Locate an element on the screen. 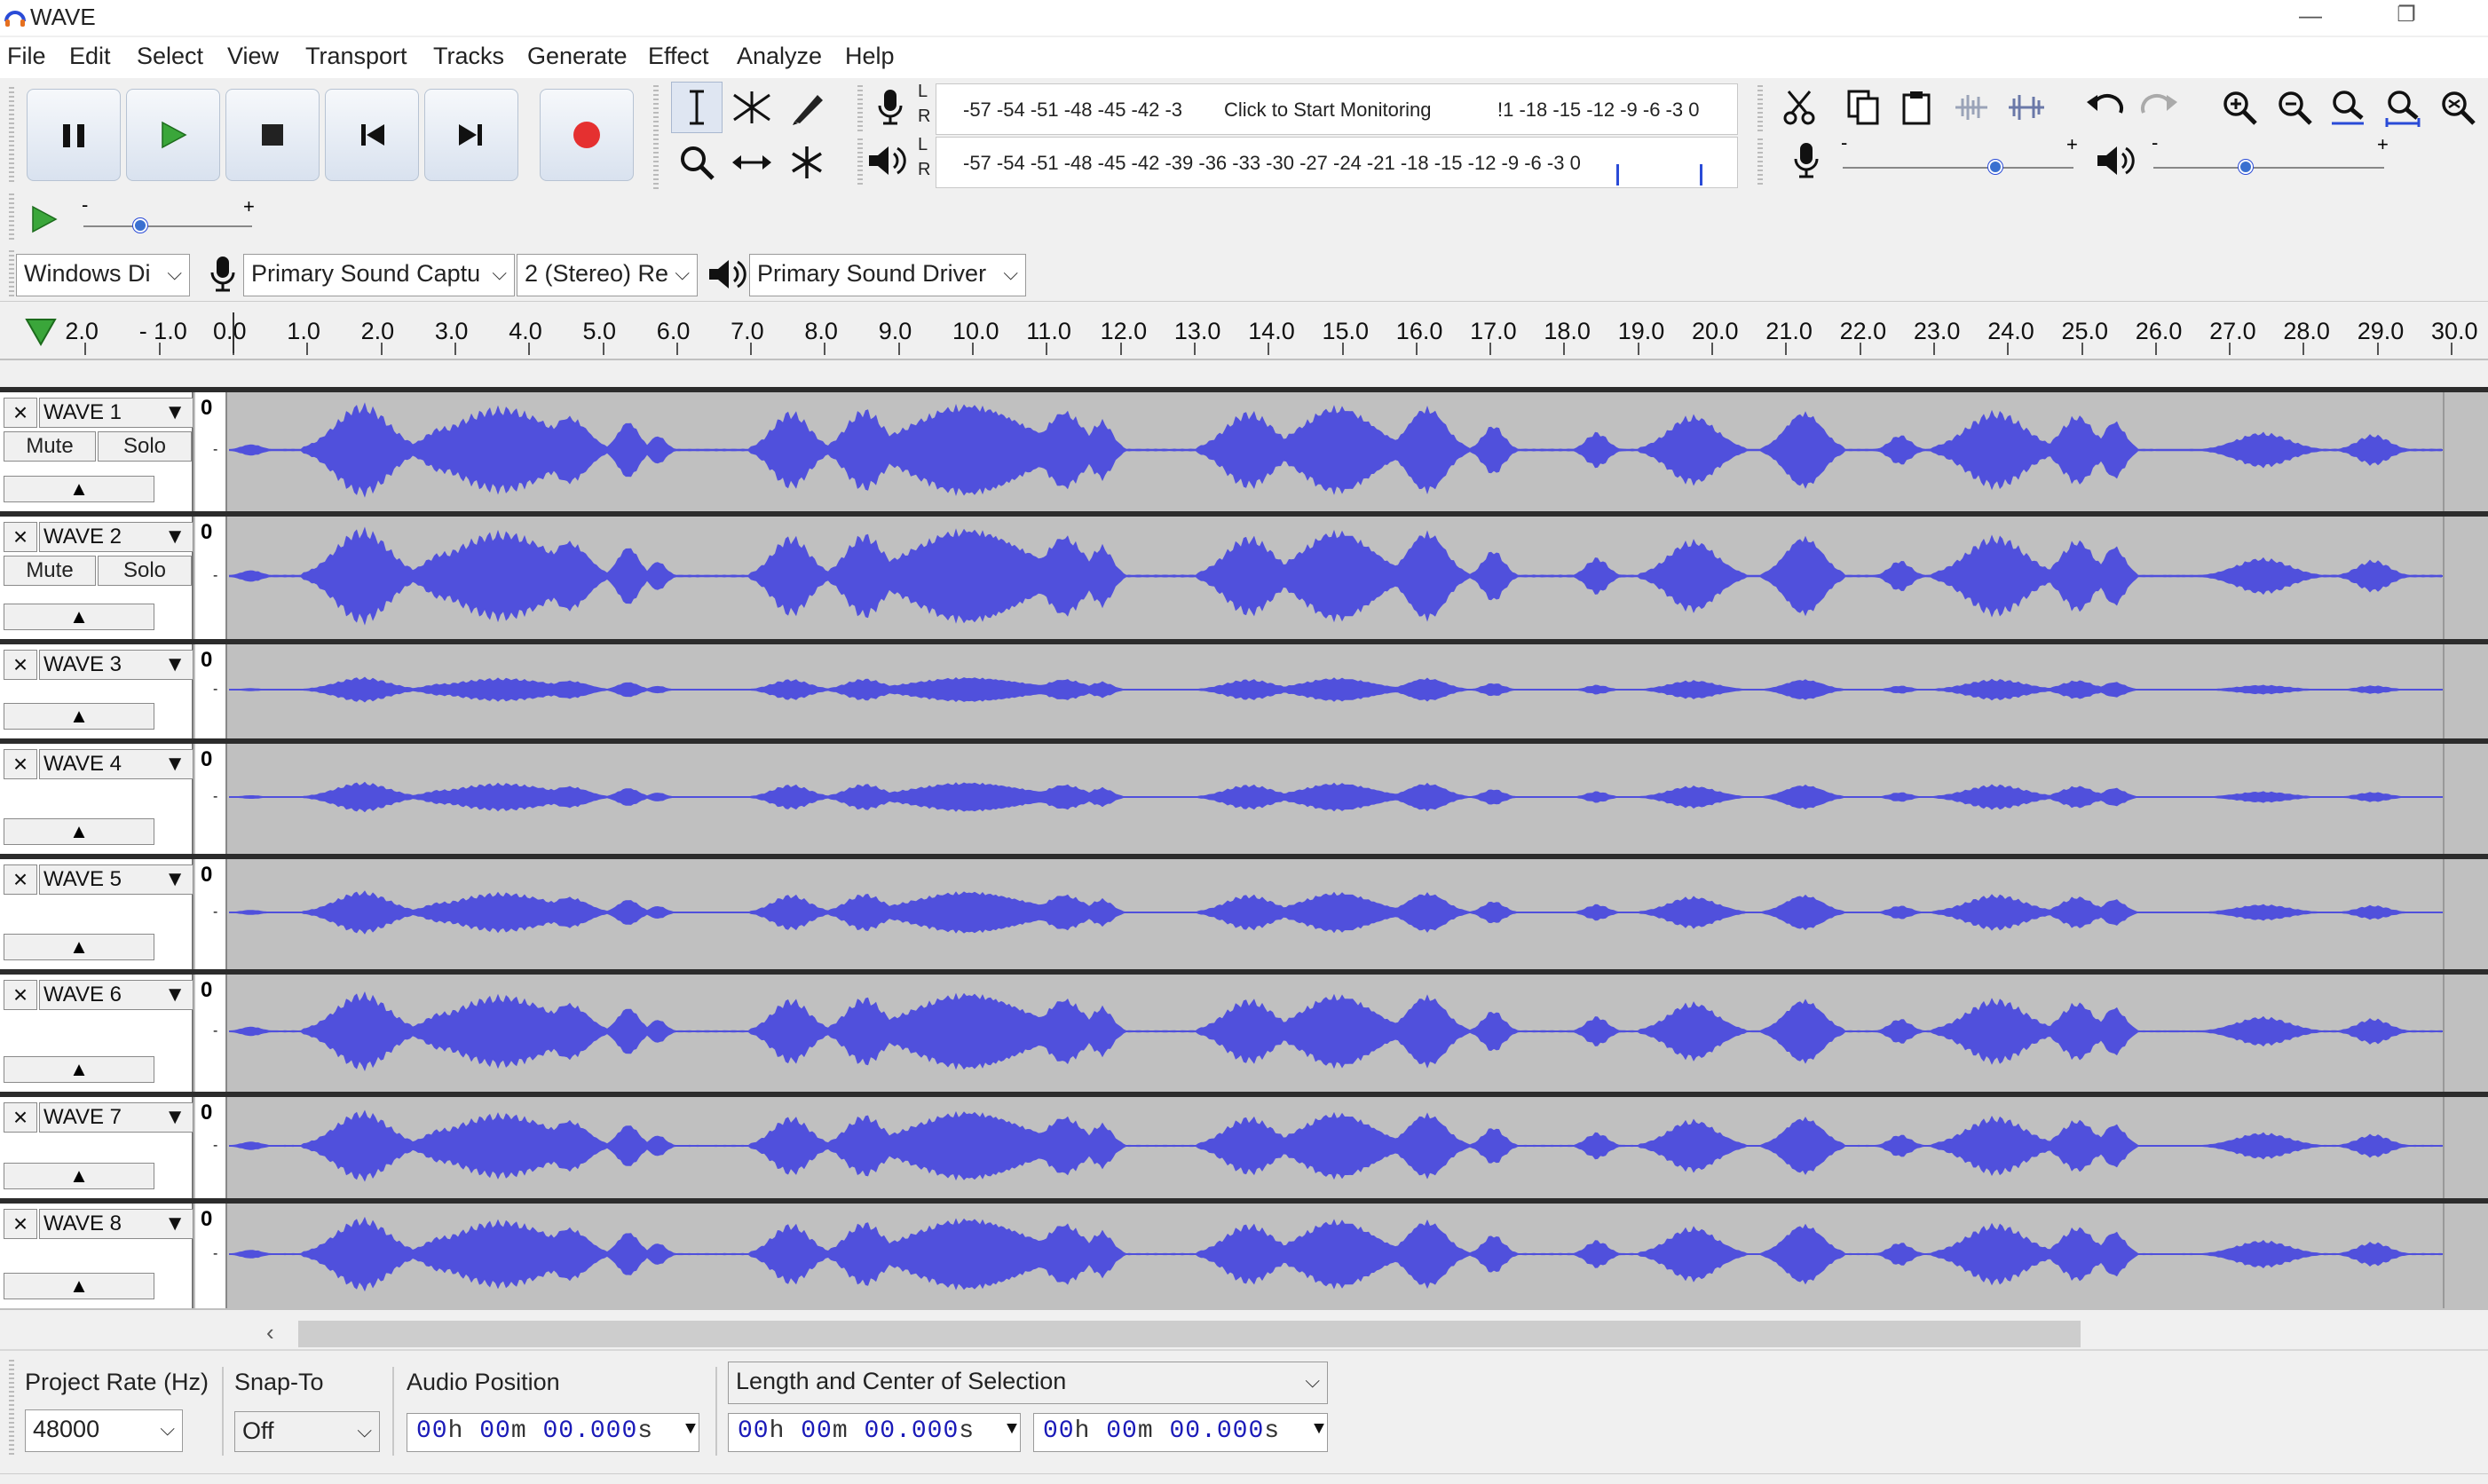  paste-button is located at coordinates (1916, 108).